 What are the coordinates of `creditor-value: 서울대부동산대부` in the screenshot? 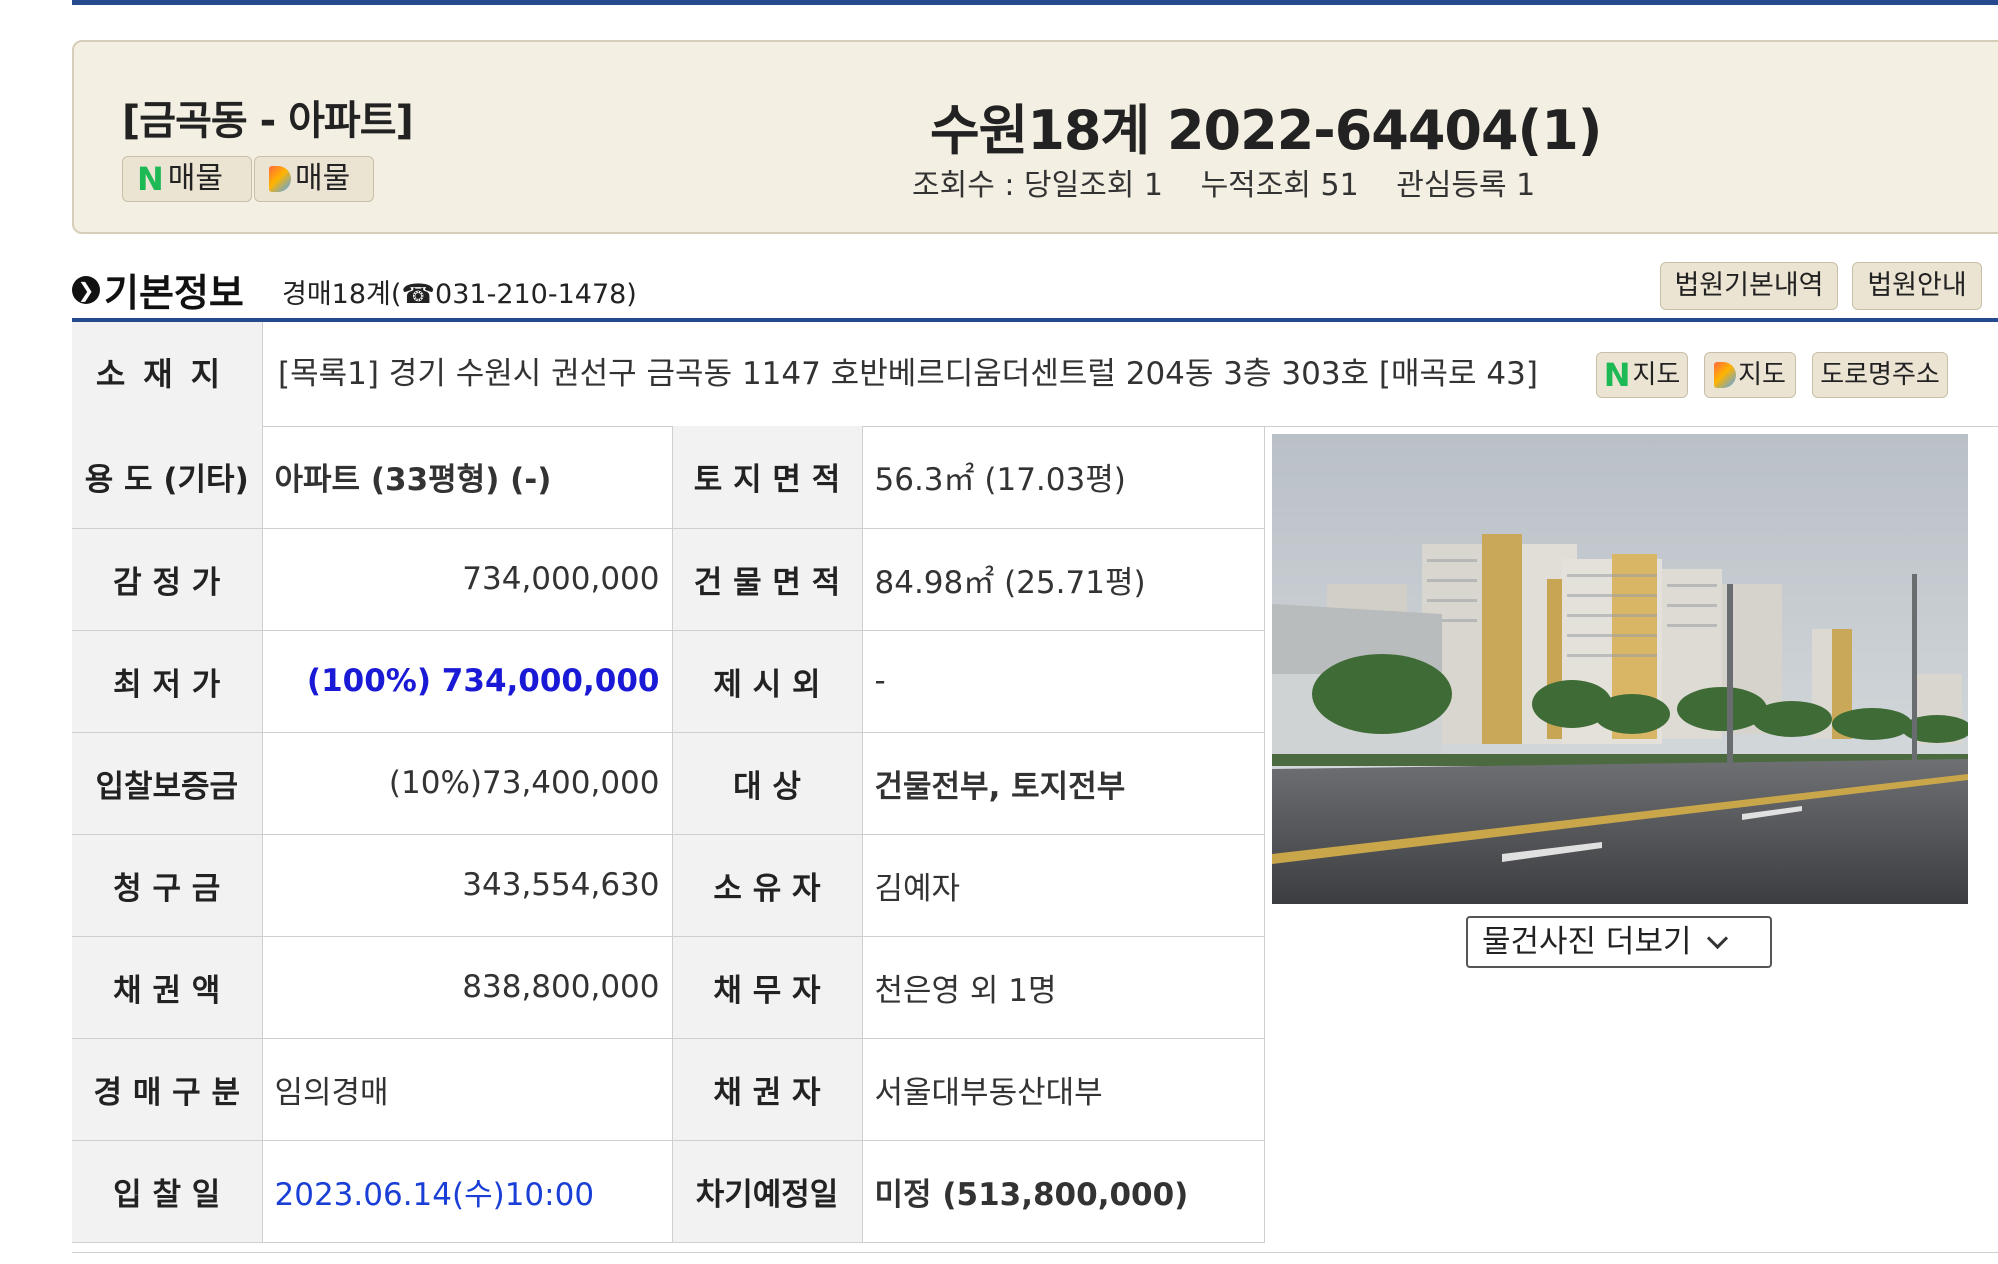 It's located at (1063, 1089).